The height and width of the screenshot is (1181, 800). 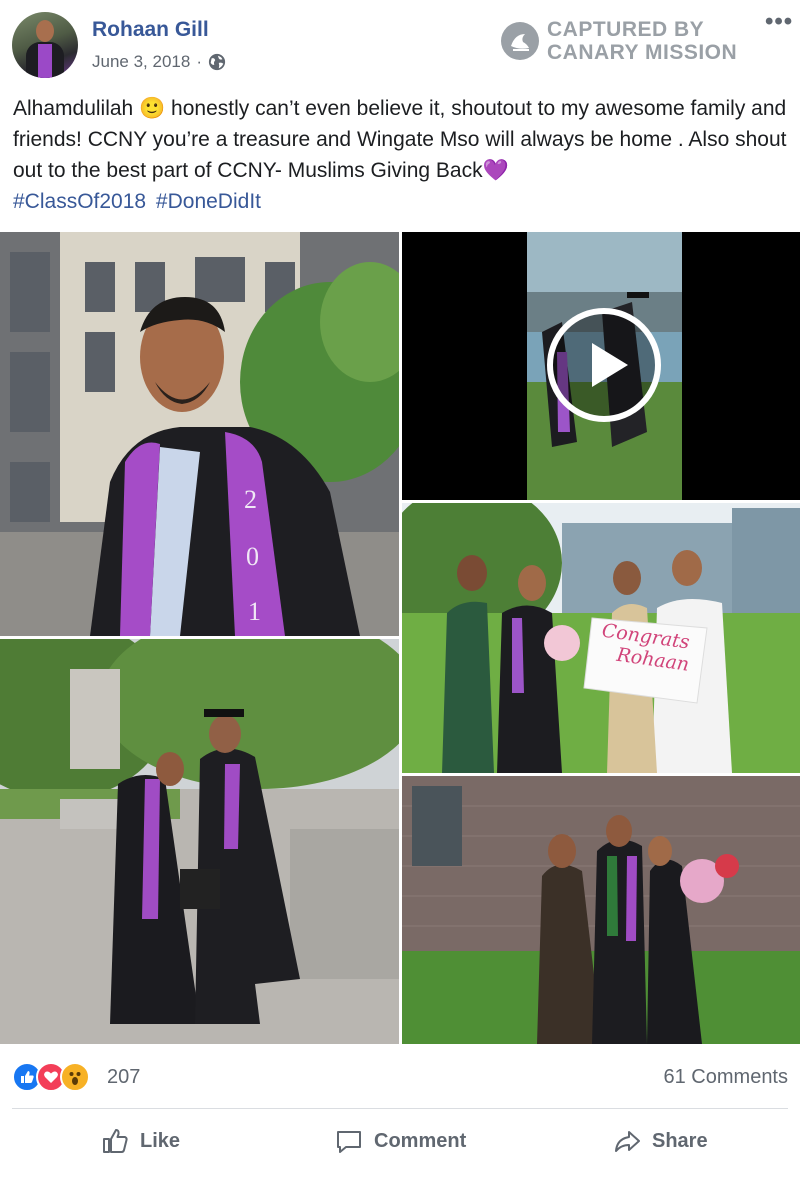 I want to click on wow-reaction-icon, so click(x=75, y=1077).